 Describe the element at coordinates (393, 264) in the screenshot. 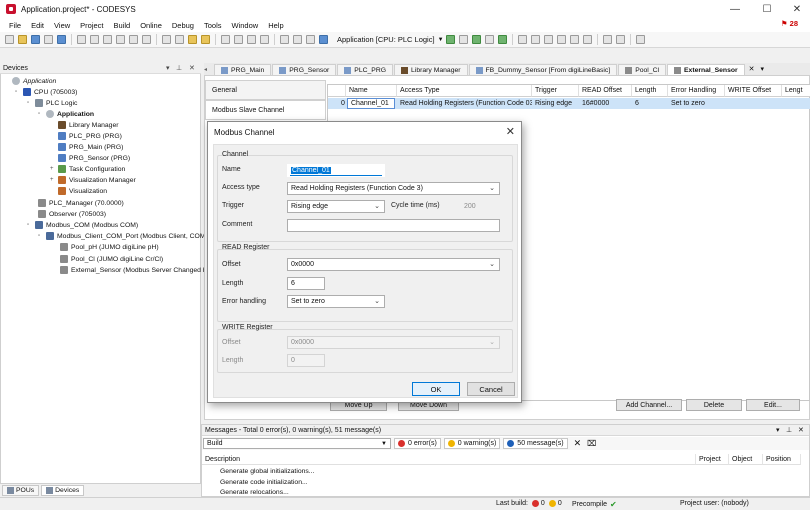

I see `read-offset-select: 0x0000 ⌄` at that location.